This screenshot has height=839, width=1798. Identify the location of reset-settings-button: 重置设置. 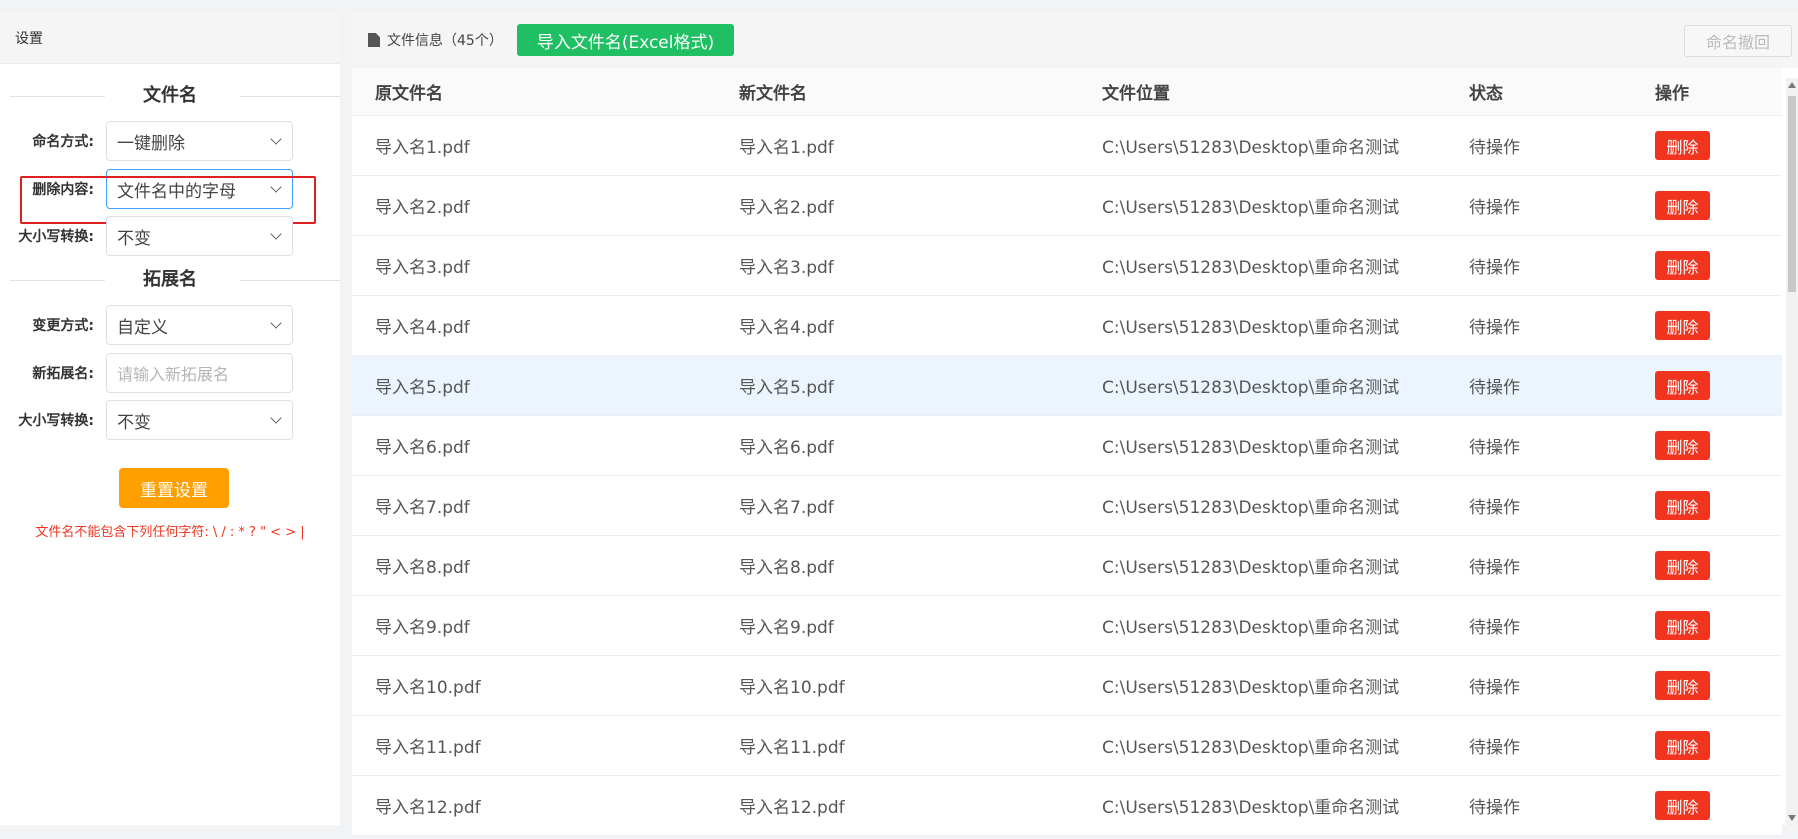
(174, 488).